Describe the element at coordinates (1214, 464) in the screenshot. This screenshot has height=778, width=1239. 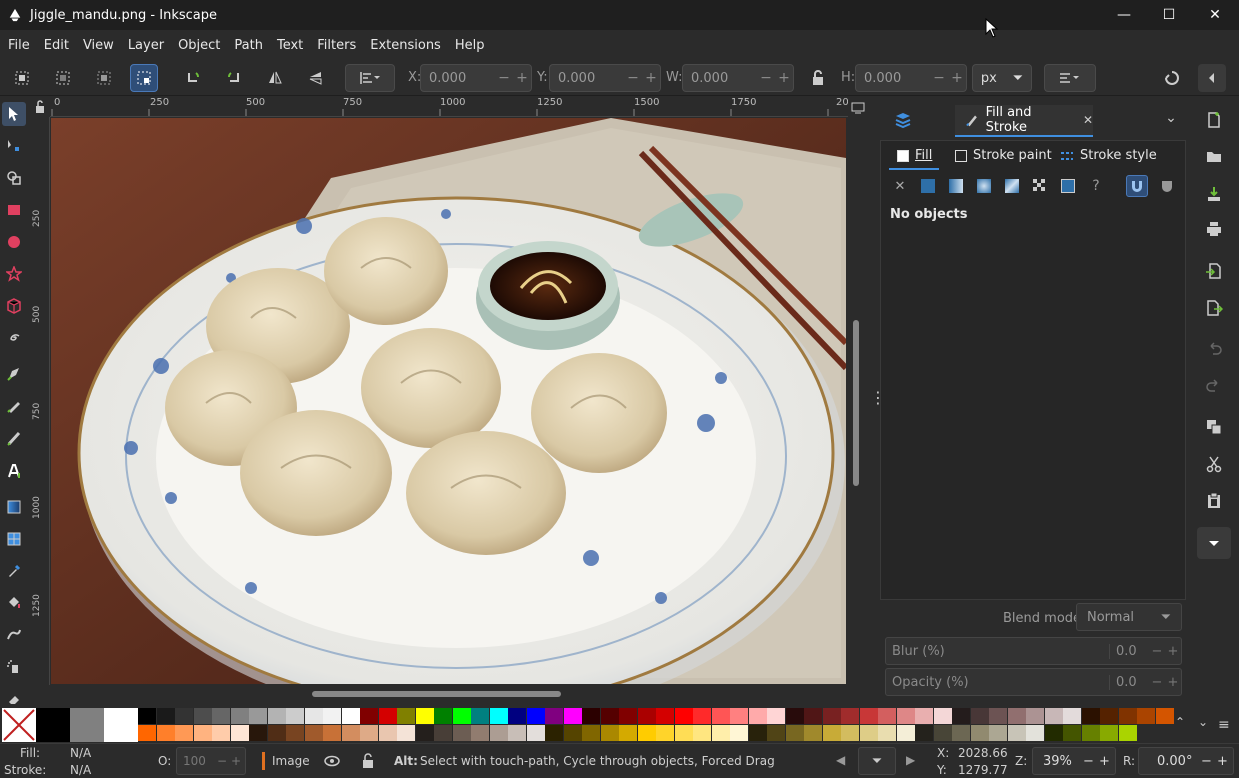
I see `cut-icon` at that location.